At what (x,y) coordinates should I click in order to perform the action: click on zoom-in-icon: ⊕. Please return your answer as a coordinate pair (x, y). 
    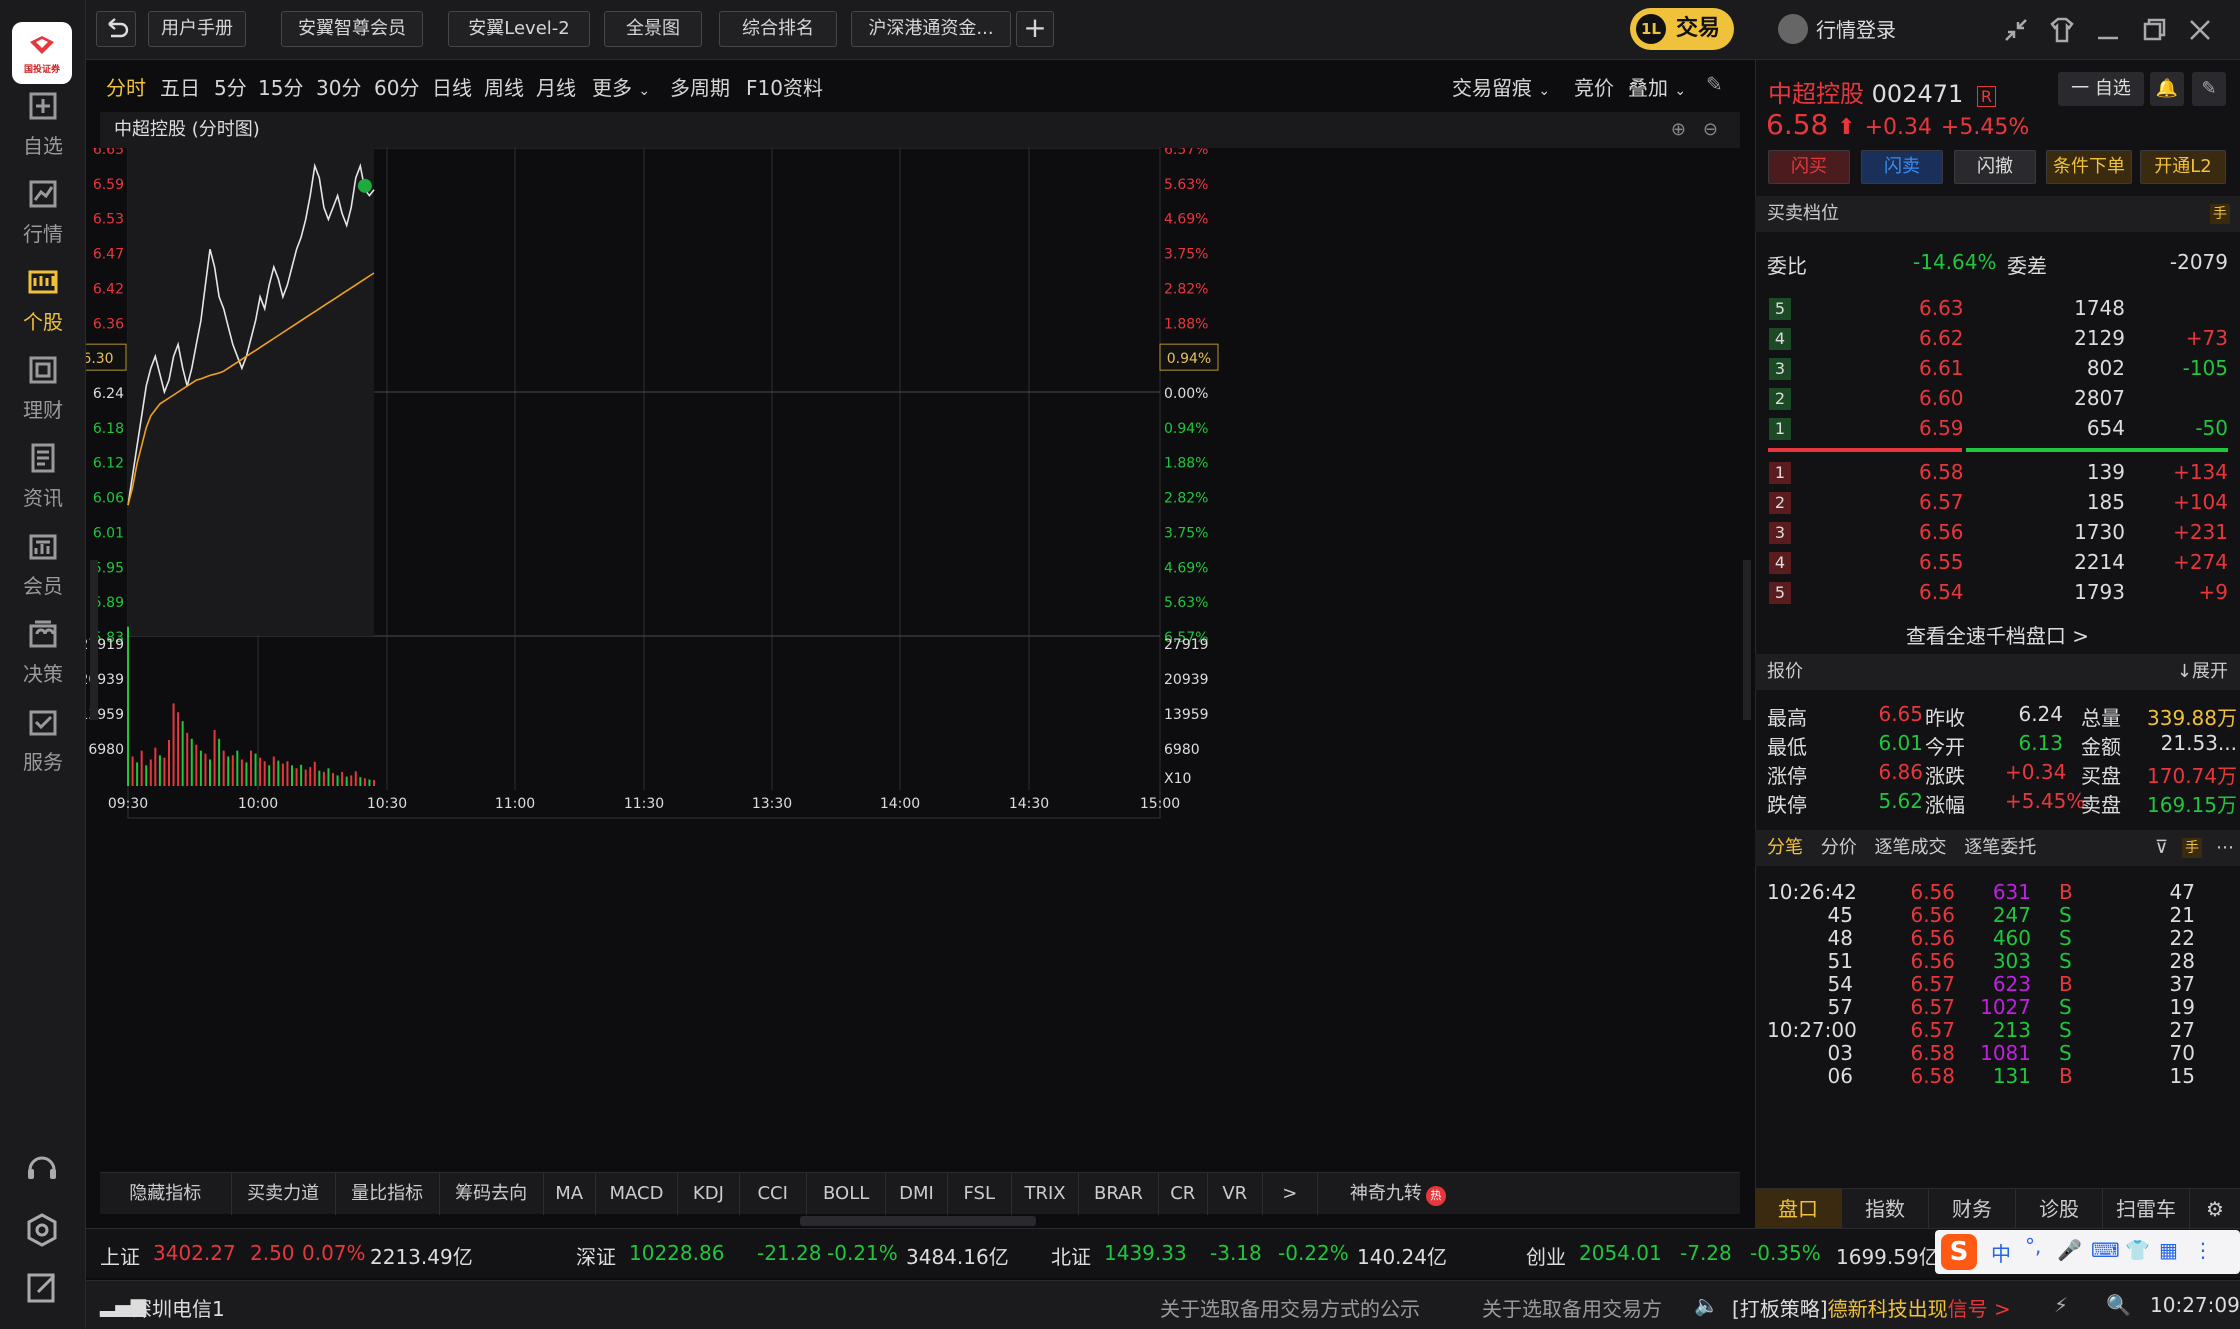
    Looking at the image, I should click on (1678, 130).